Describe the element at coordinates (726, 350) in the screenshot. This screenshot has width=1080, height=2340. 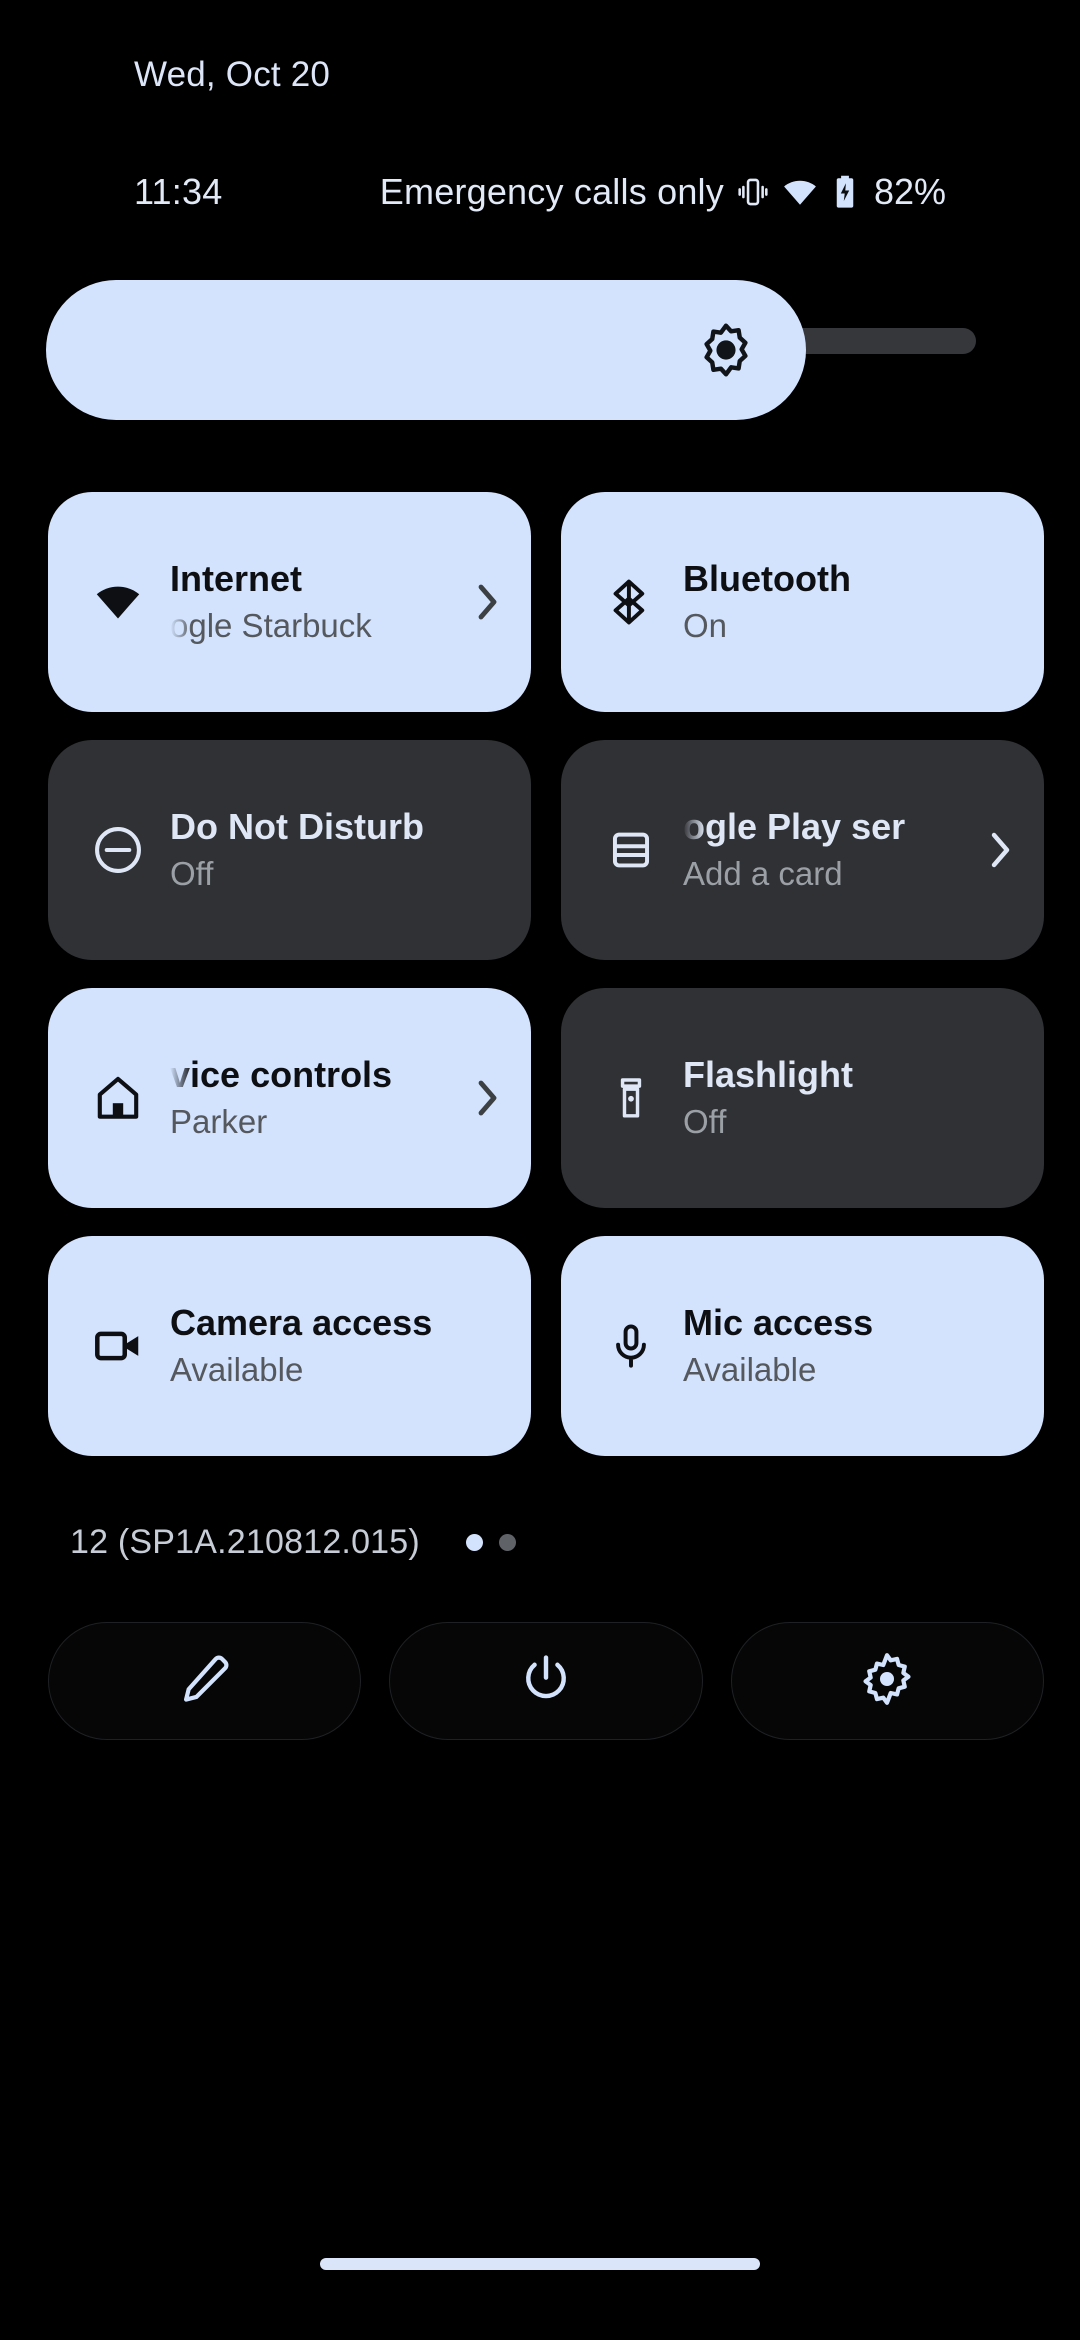
I see `brightness-icon` at that location.